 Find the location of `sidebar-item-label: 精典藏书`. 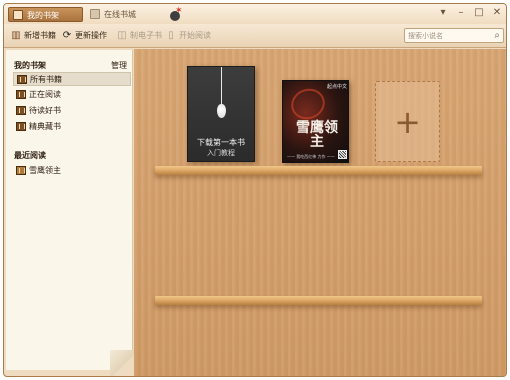

sidebar-item-label: 精典藏书 is located at coordinates (45, 126).